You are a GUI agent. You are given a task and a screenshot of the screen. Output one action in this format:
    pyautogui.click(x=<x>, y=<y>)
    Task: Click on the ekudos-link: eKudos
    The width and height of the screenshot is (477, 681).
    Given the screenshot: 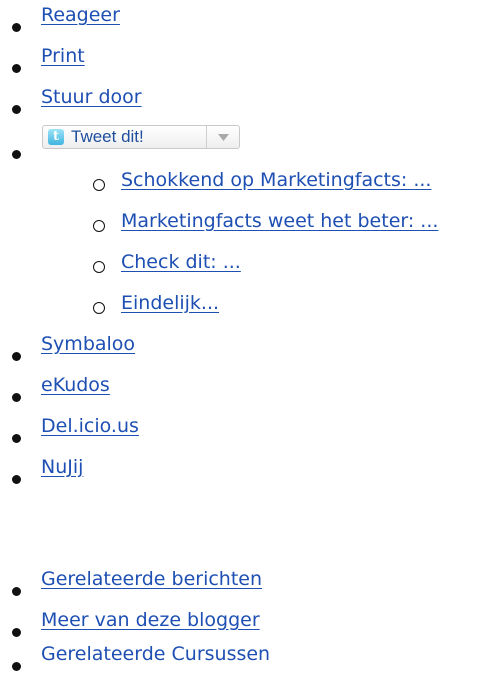 What is the action you would take?
    pyautogui.click(x=75, y=385)
    